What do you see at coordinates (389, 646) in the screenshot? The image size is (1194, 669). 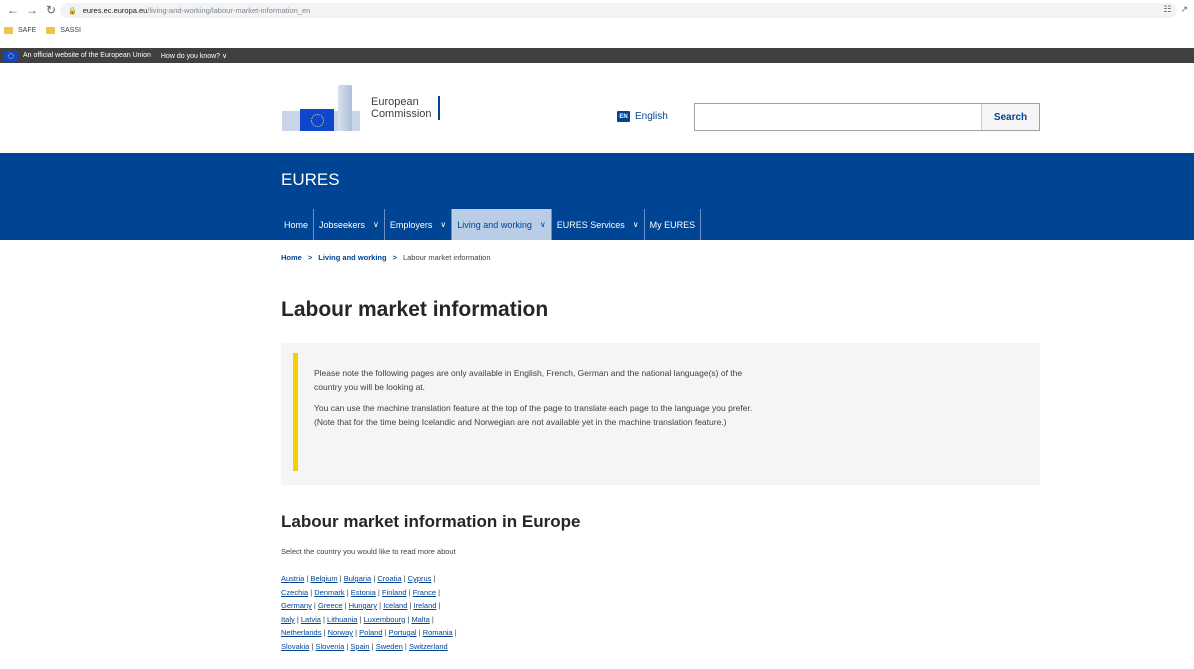 I see `country-link-sweden: Sweden` at bounding box center [389, 646].